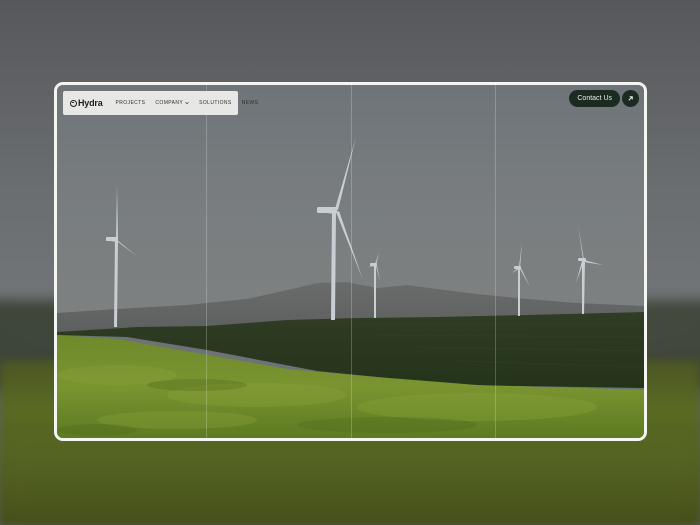  What do you see at coordinates (187, 103) in the screenshot?
I see `chevron-down-icon` at bounding box center [187, 103].